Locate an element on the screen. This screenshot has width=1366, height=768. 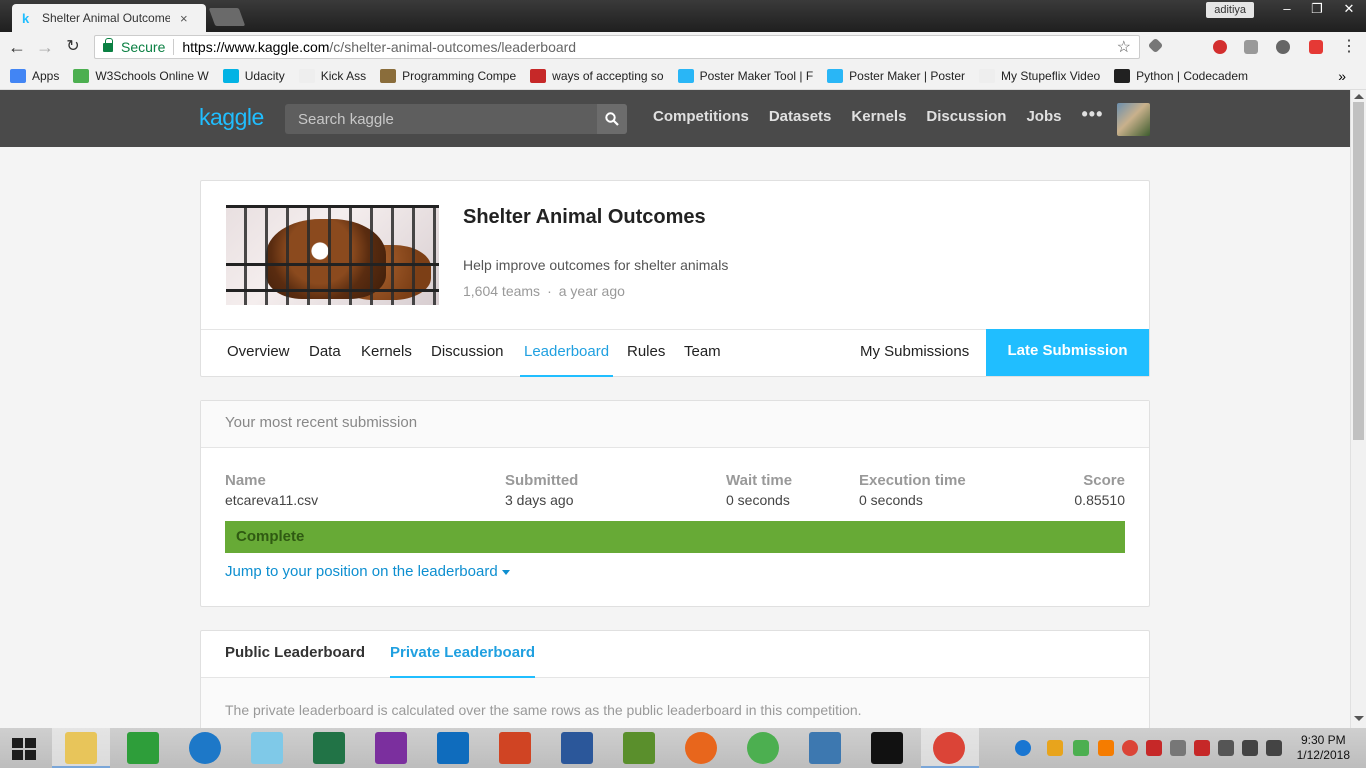
tab-overview: Overview is located at coordinates (258, 353).